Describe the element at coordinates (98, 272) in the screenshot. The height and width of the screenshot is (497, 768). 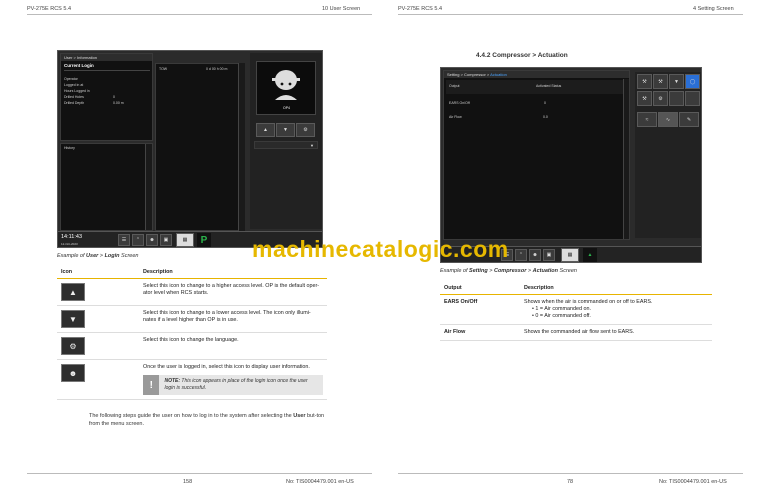
I see `col-icon-header: Icon` at that location.